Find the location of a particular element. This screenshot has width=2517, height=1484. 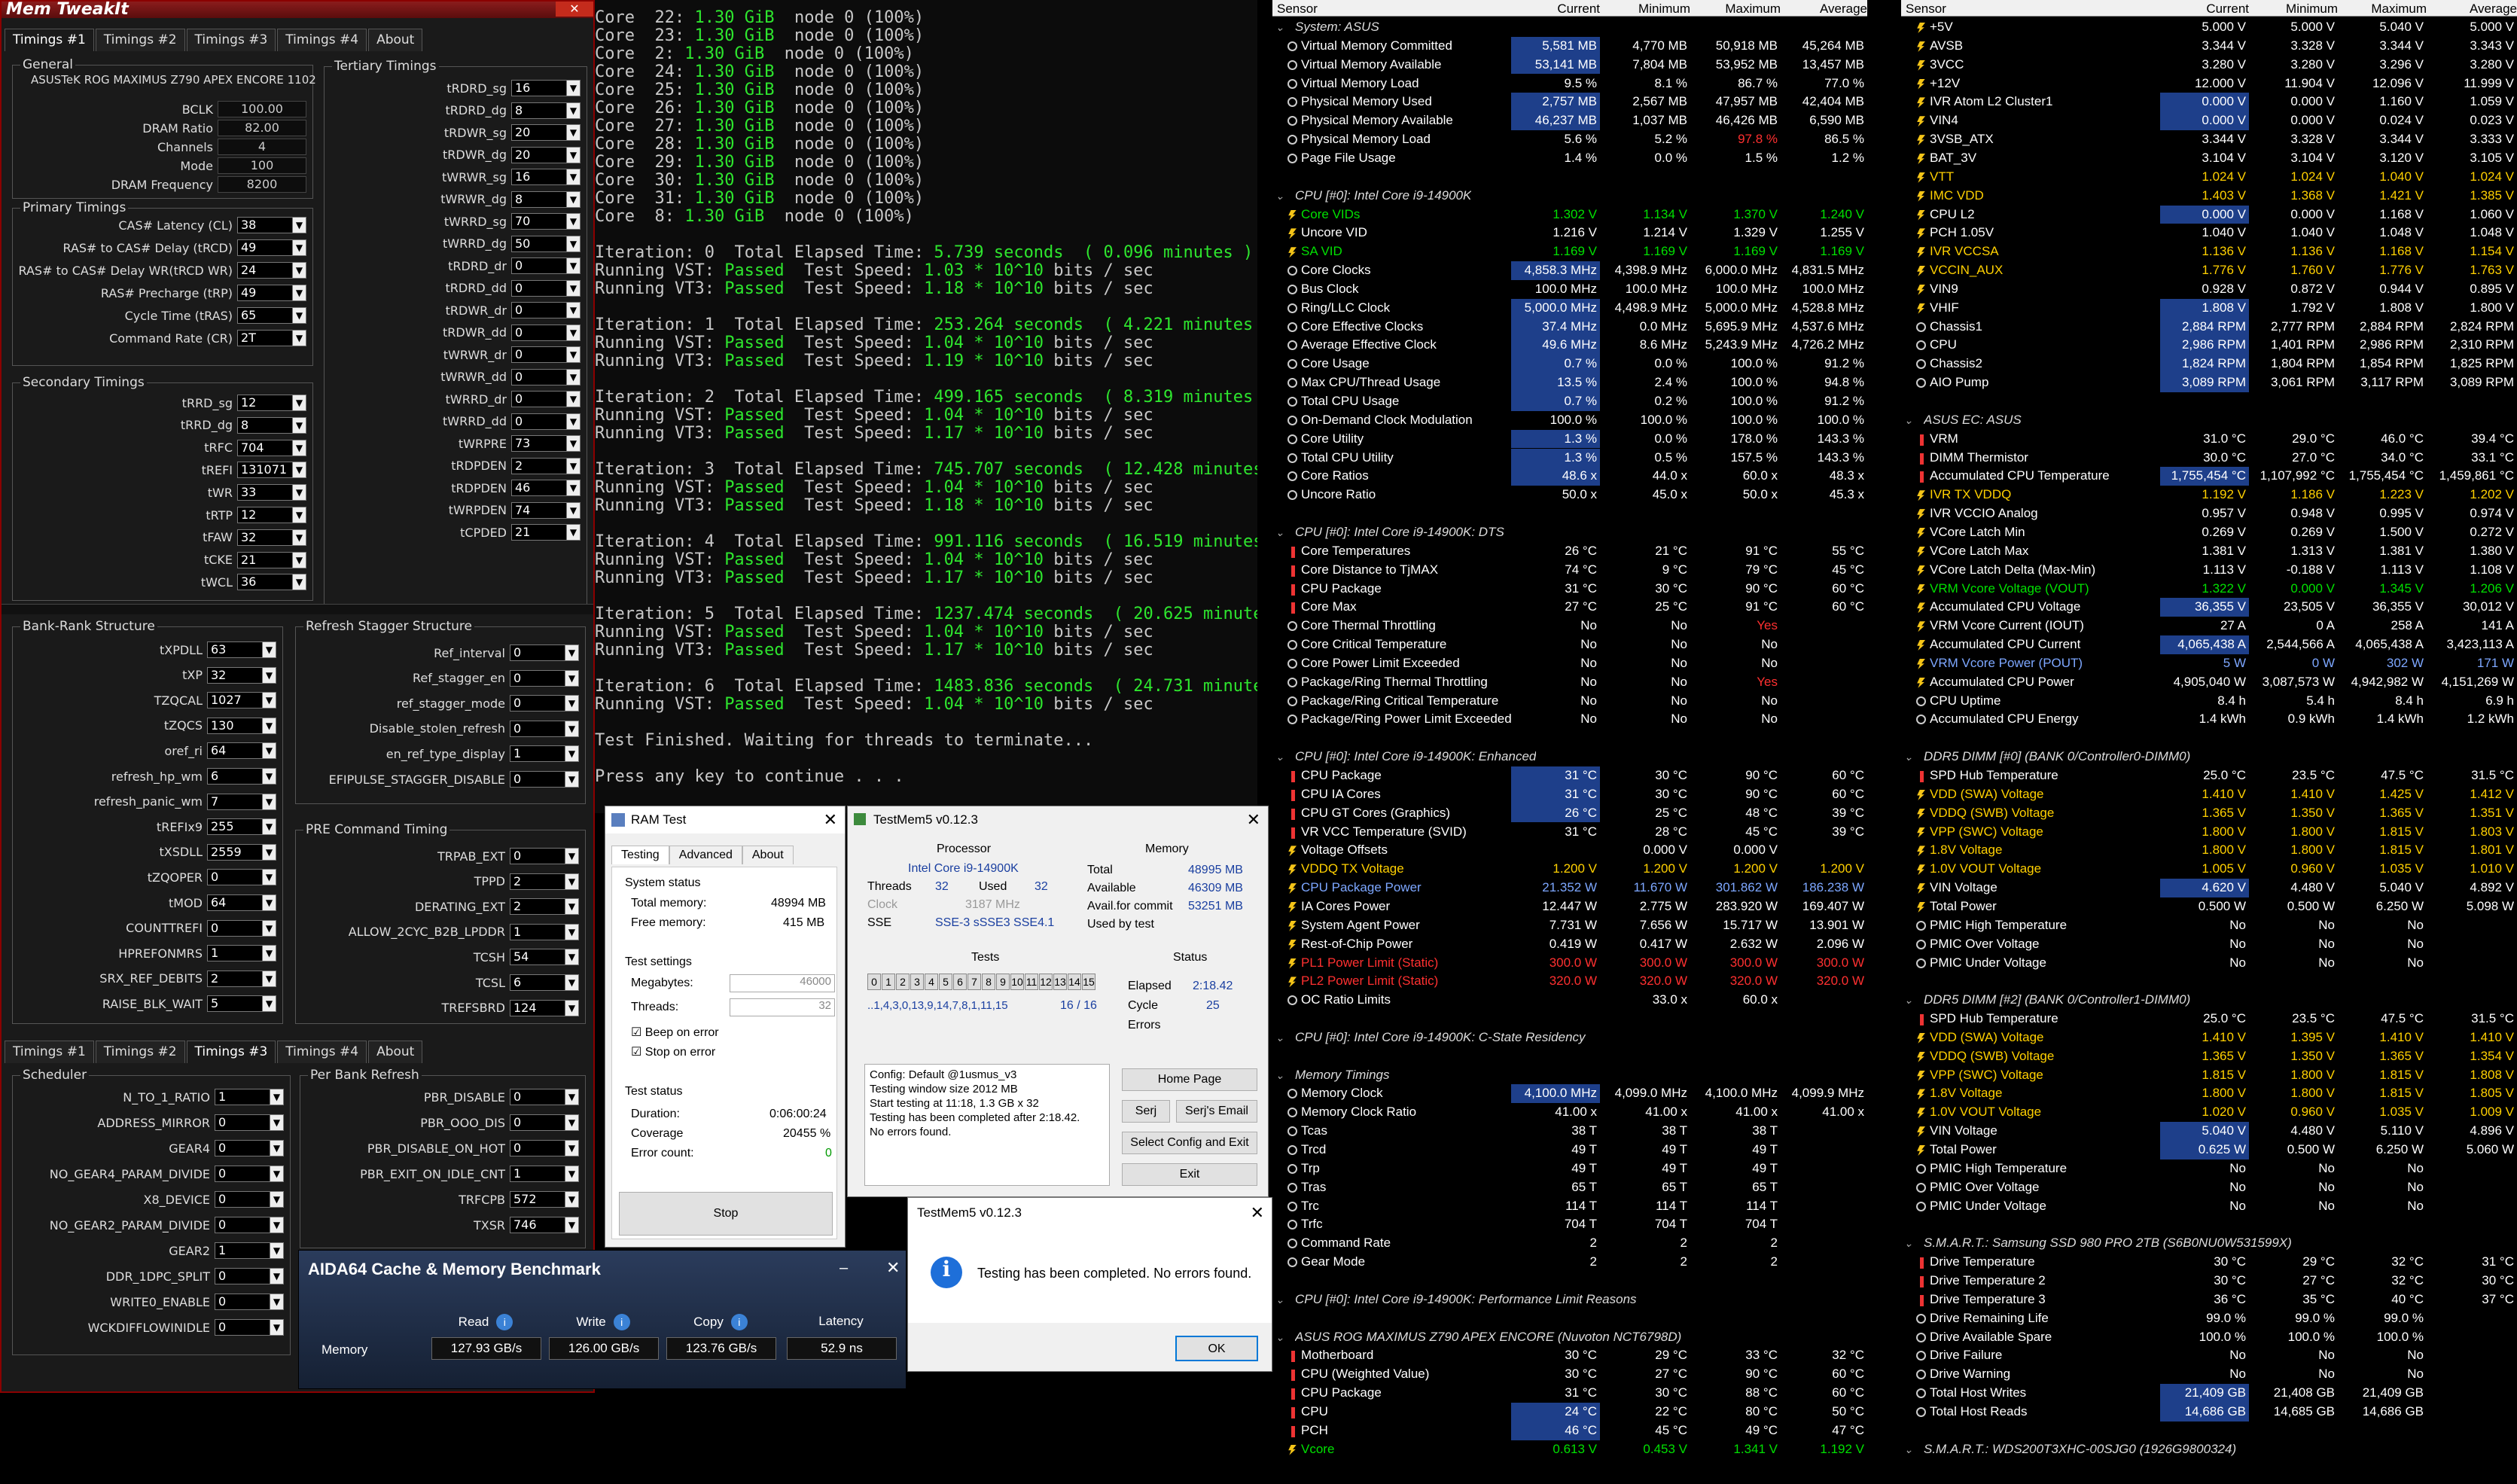

timing-select: 64 ▼ is located at coordinates (241, 902).